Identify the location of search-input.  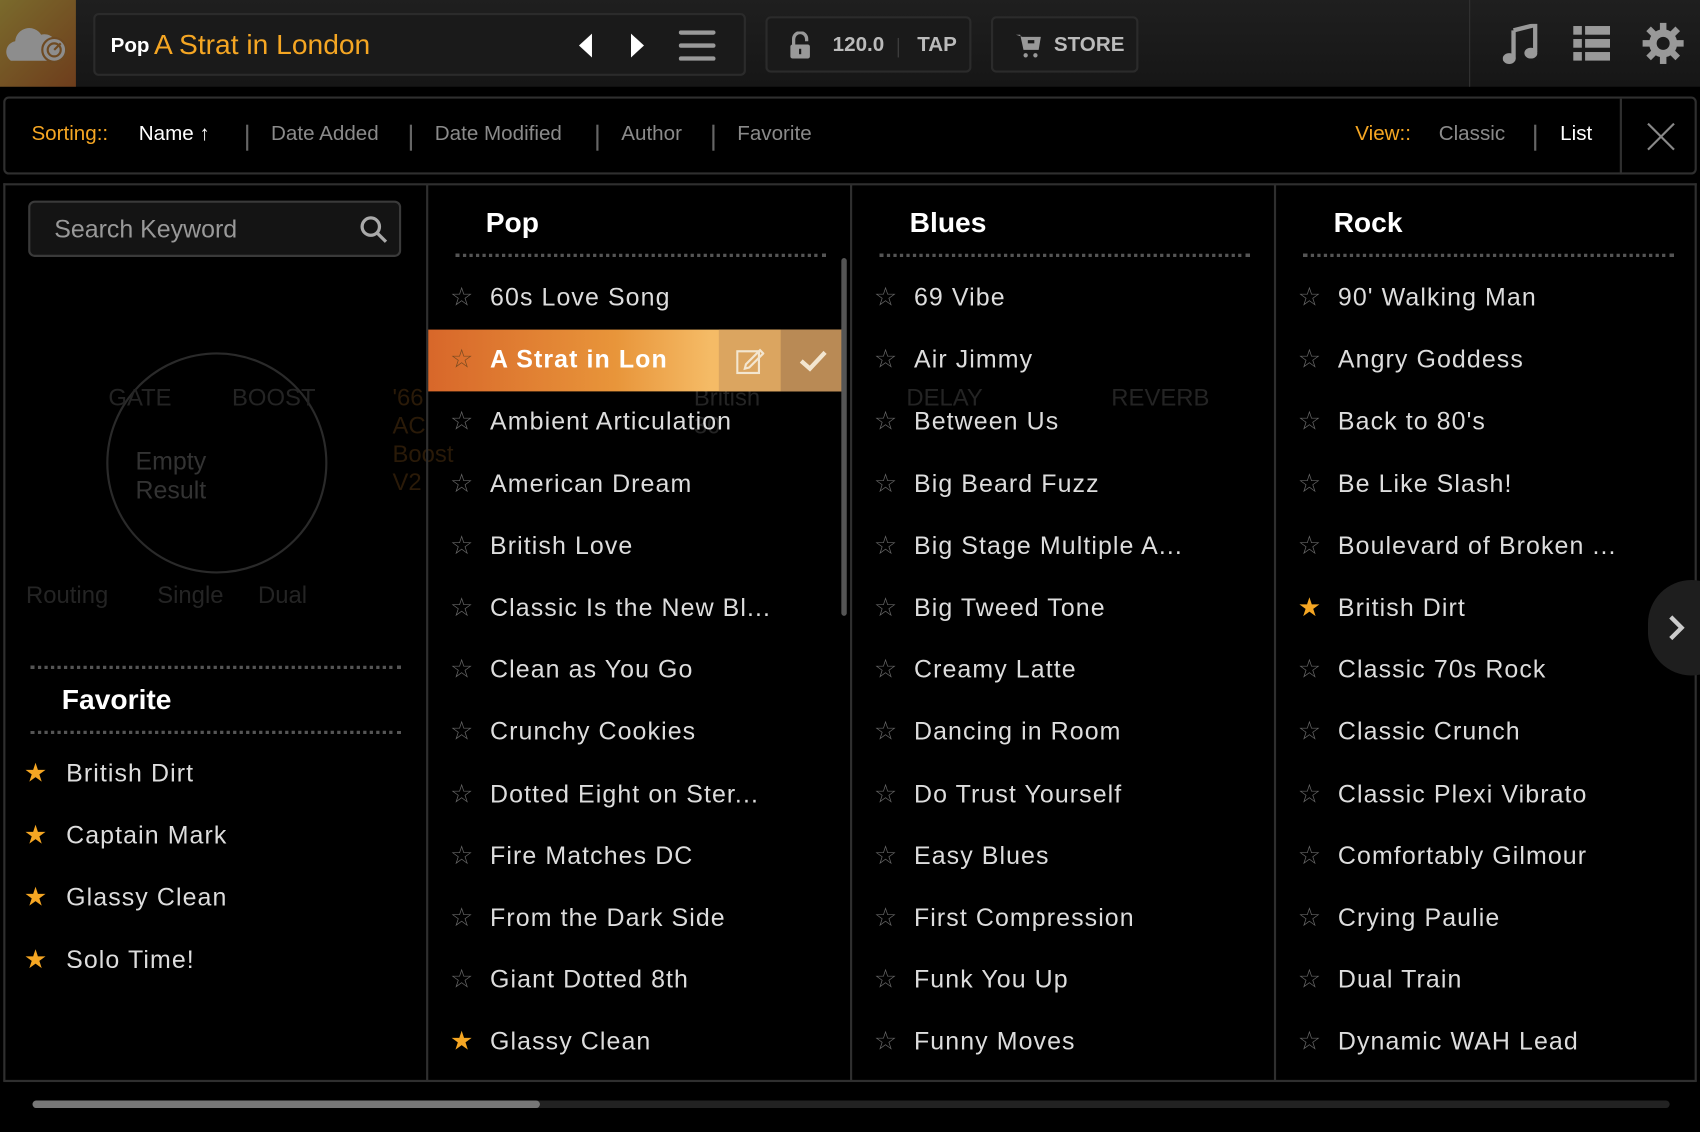
(201, 229).